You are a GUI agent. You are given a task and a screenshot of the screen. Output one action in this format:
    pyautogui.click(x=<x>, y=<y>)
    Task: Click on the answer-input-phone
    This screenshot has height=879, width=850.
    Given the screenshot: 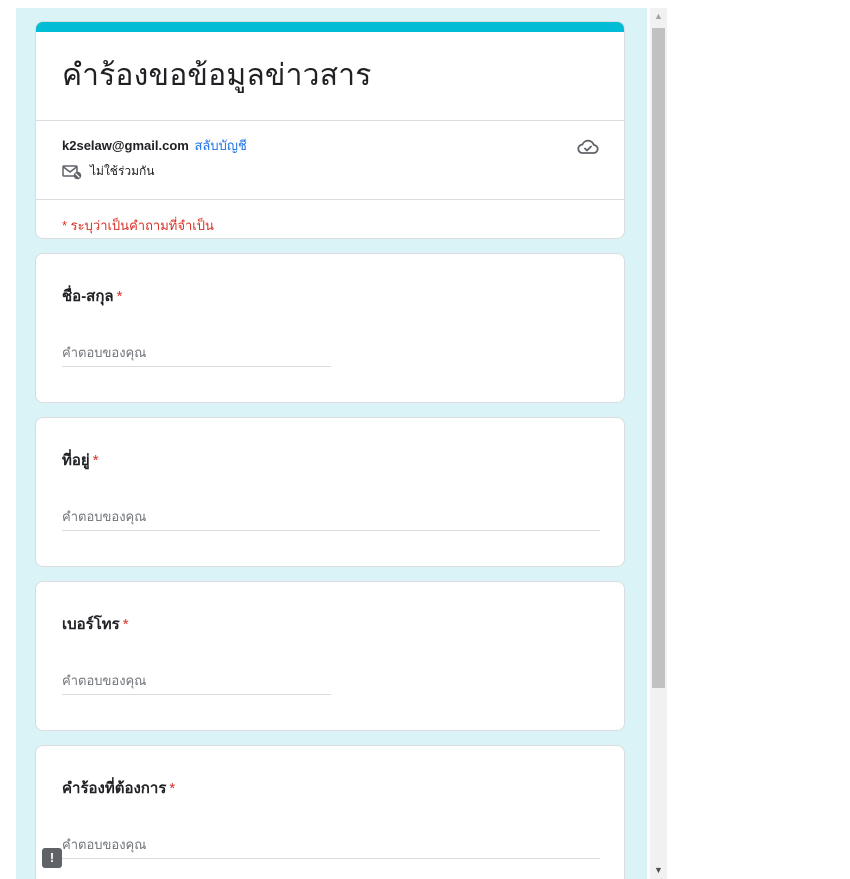 What is the action you would take?
    pyautogui.click(x=196, y=684)
    